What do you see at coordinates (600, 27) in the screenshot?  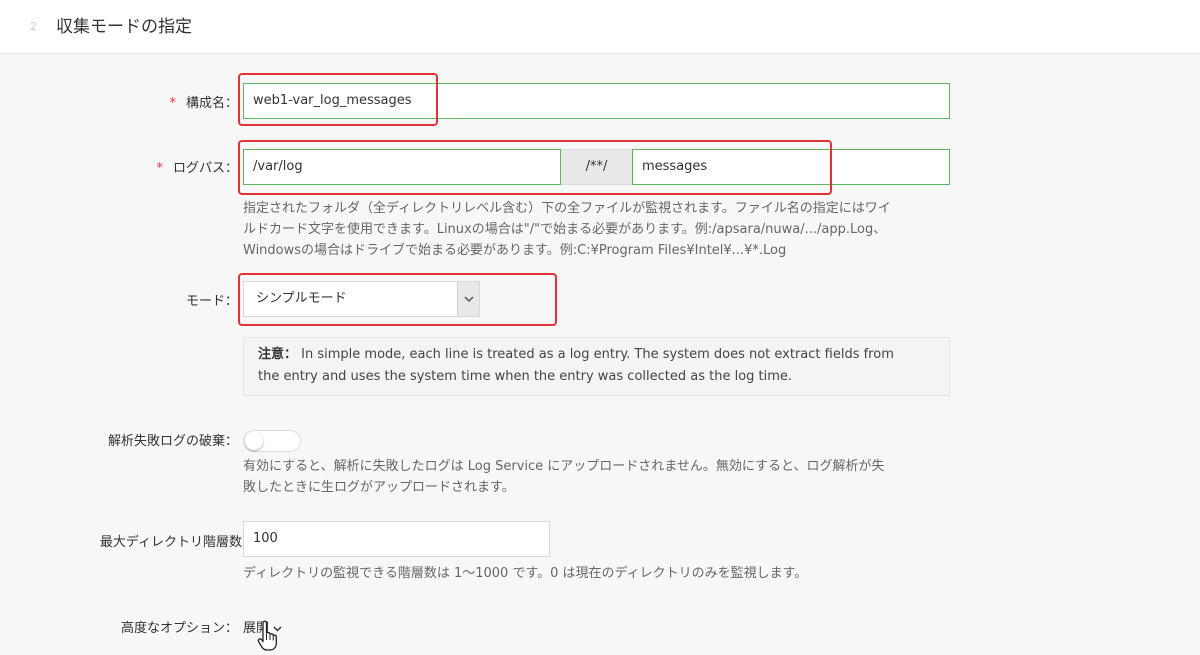 I see `section-header: 2 収集モードの指定` at bounding box center [600, 27].